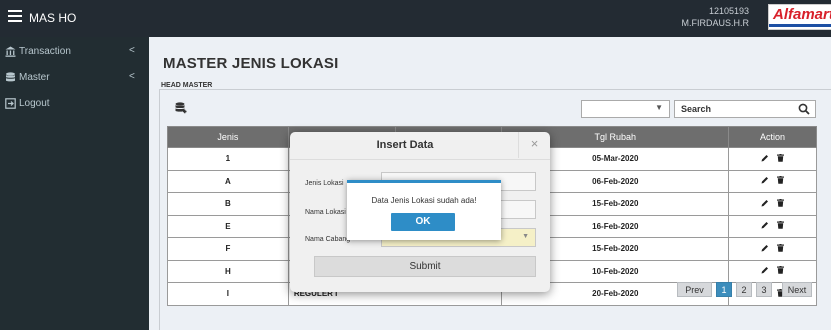 Image resolution: width=831 pixels, height=330 pixels. What do you see at coordinates (228, 159) in the screenshot?
I see `cell-jenis: 1` at bounding box center [228, 159].